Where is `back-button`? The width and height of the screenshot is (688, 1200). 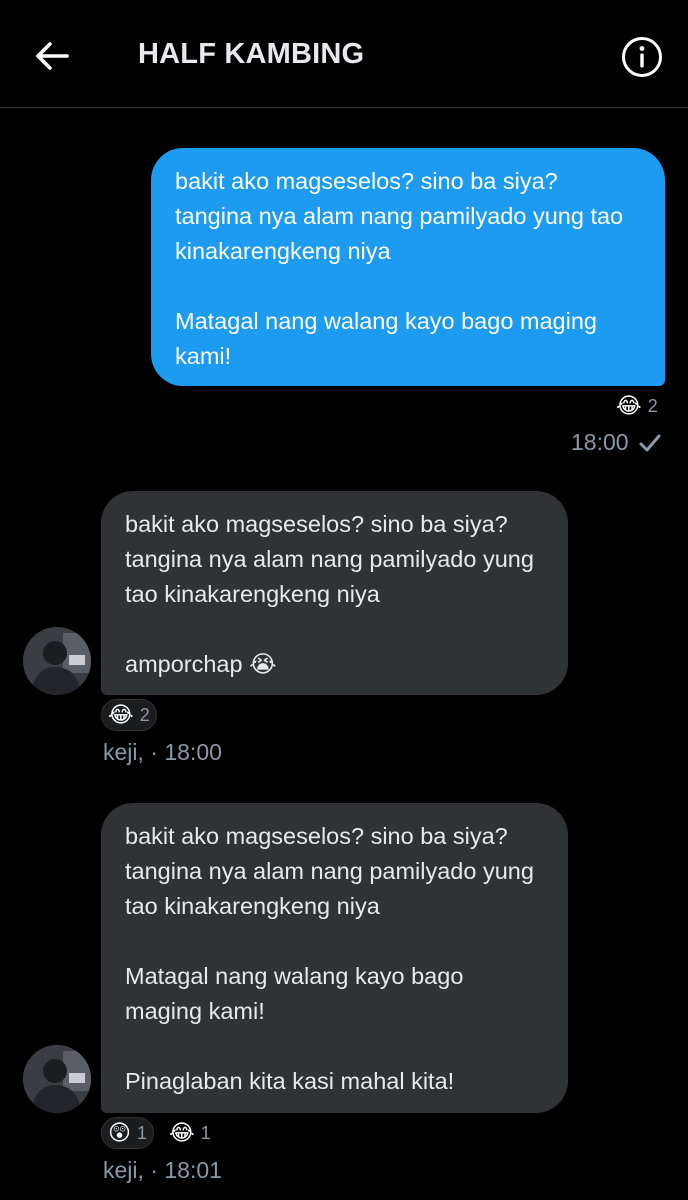 back-button is located at coordinates (52, 56).